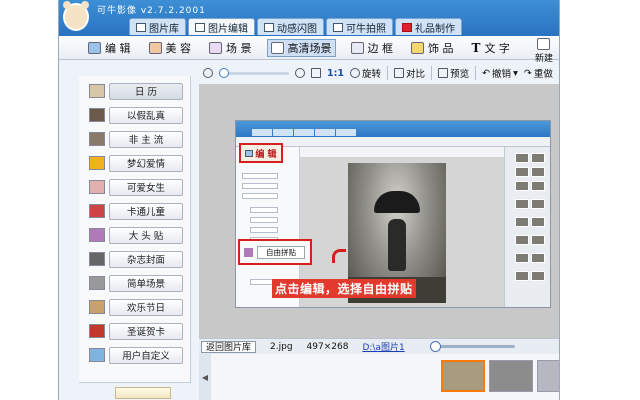 The image size is (640, 400). I want to click on title-bar: 可牛影像 v2.7.2.2001 图片库 图片编辑 动感闪图 可牛拍照 礼品制作, so click(309, 18).